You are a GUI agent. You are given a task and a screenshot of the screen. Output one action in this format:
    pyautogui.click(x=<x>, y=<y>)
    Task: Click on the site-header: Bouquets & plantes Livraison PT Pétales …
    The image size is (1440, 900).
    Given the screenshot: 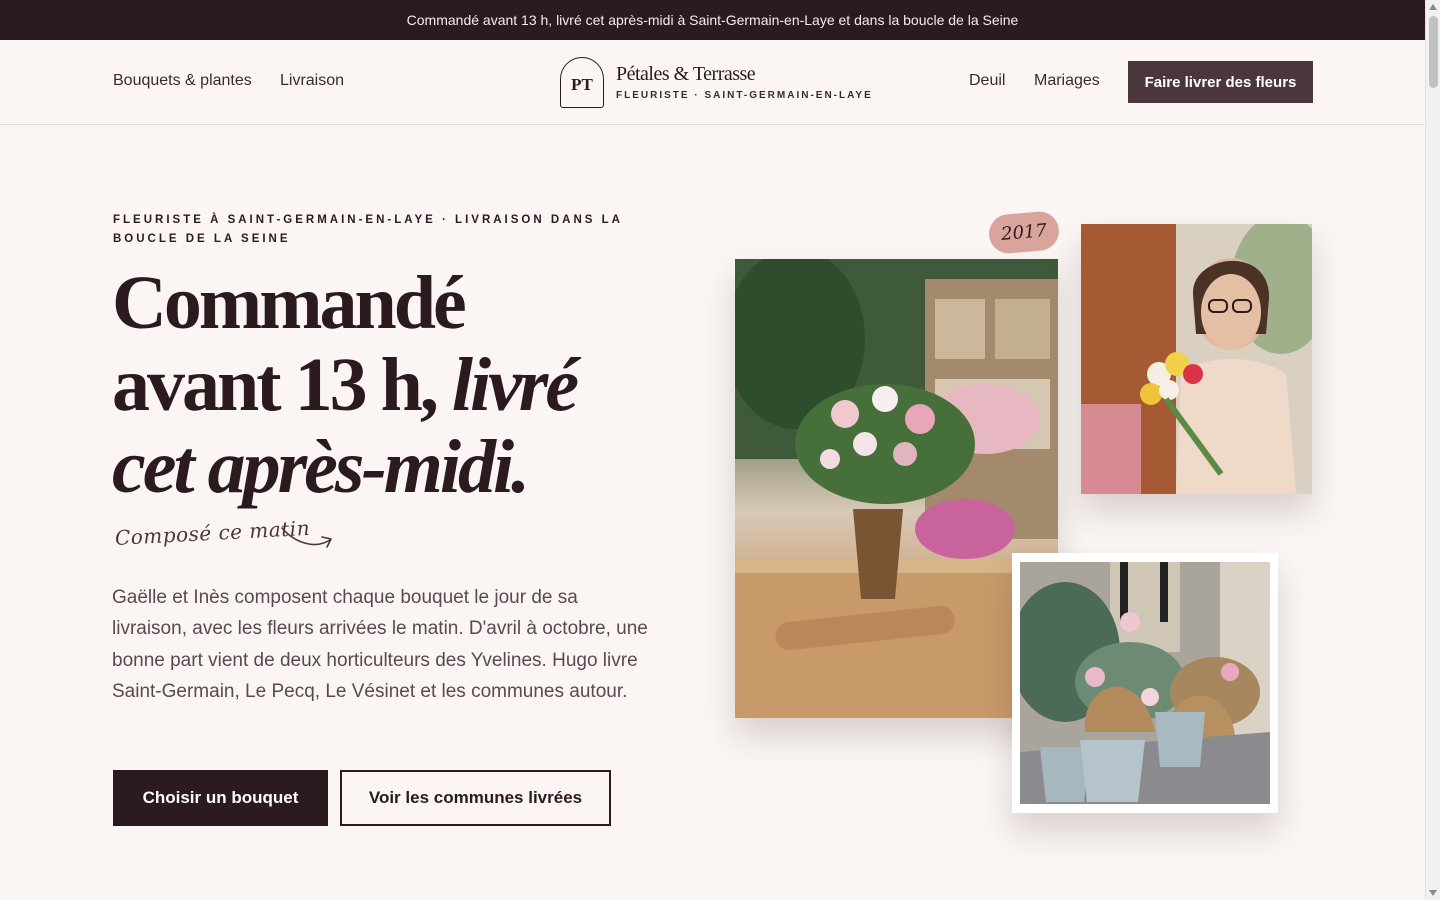 What is the action you would take?
    pyautogui.click(x=712, y=82)
    